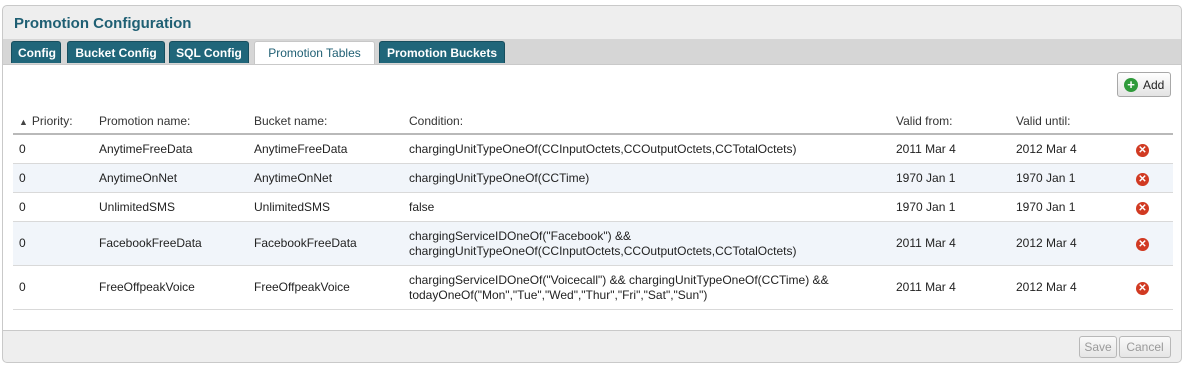  Describe the element at coordinates (170, 207) in the screenshot. I see `cell-promotion-name: UnlimitedSMS` at that location.